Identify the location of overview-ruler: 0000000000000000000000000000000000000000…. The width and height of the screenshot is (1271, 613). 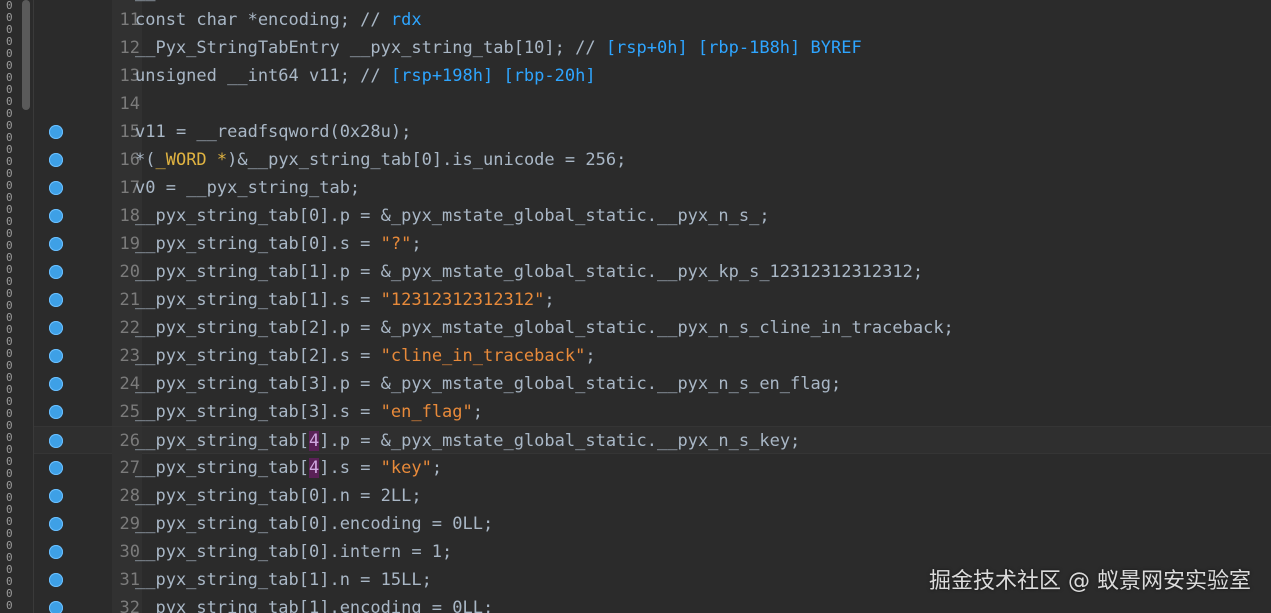
(9, 306).